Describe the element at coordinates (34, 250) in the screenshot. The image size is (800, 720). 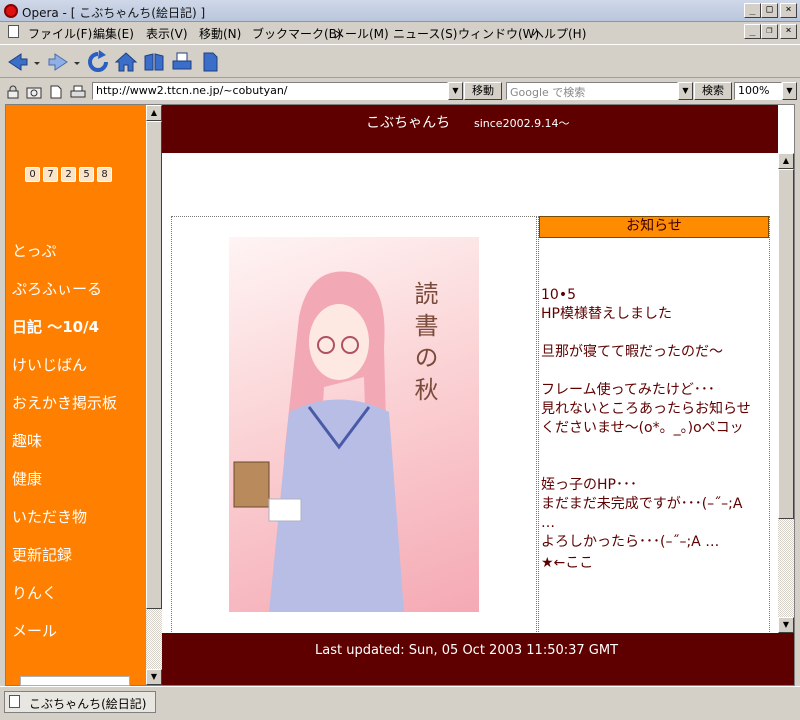
I see `nav-link-top: とっぷ` at that location.